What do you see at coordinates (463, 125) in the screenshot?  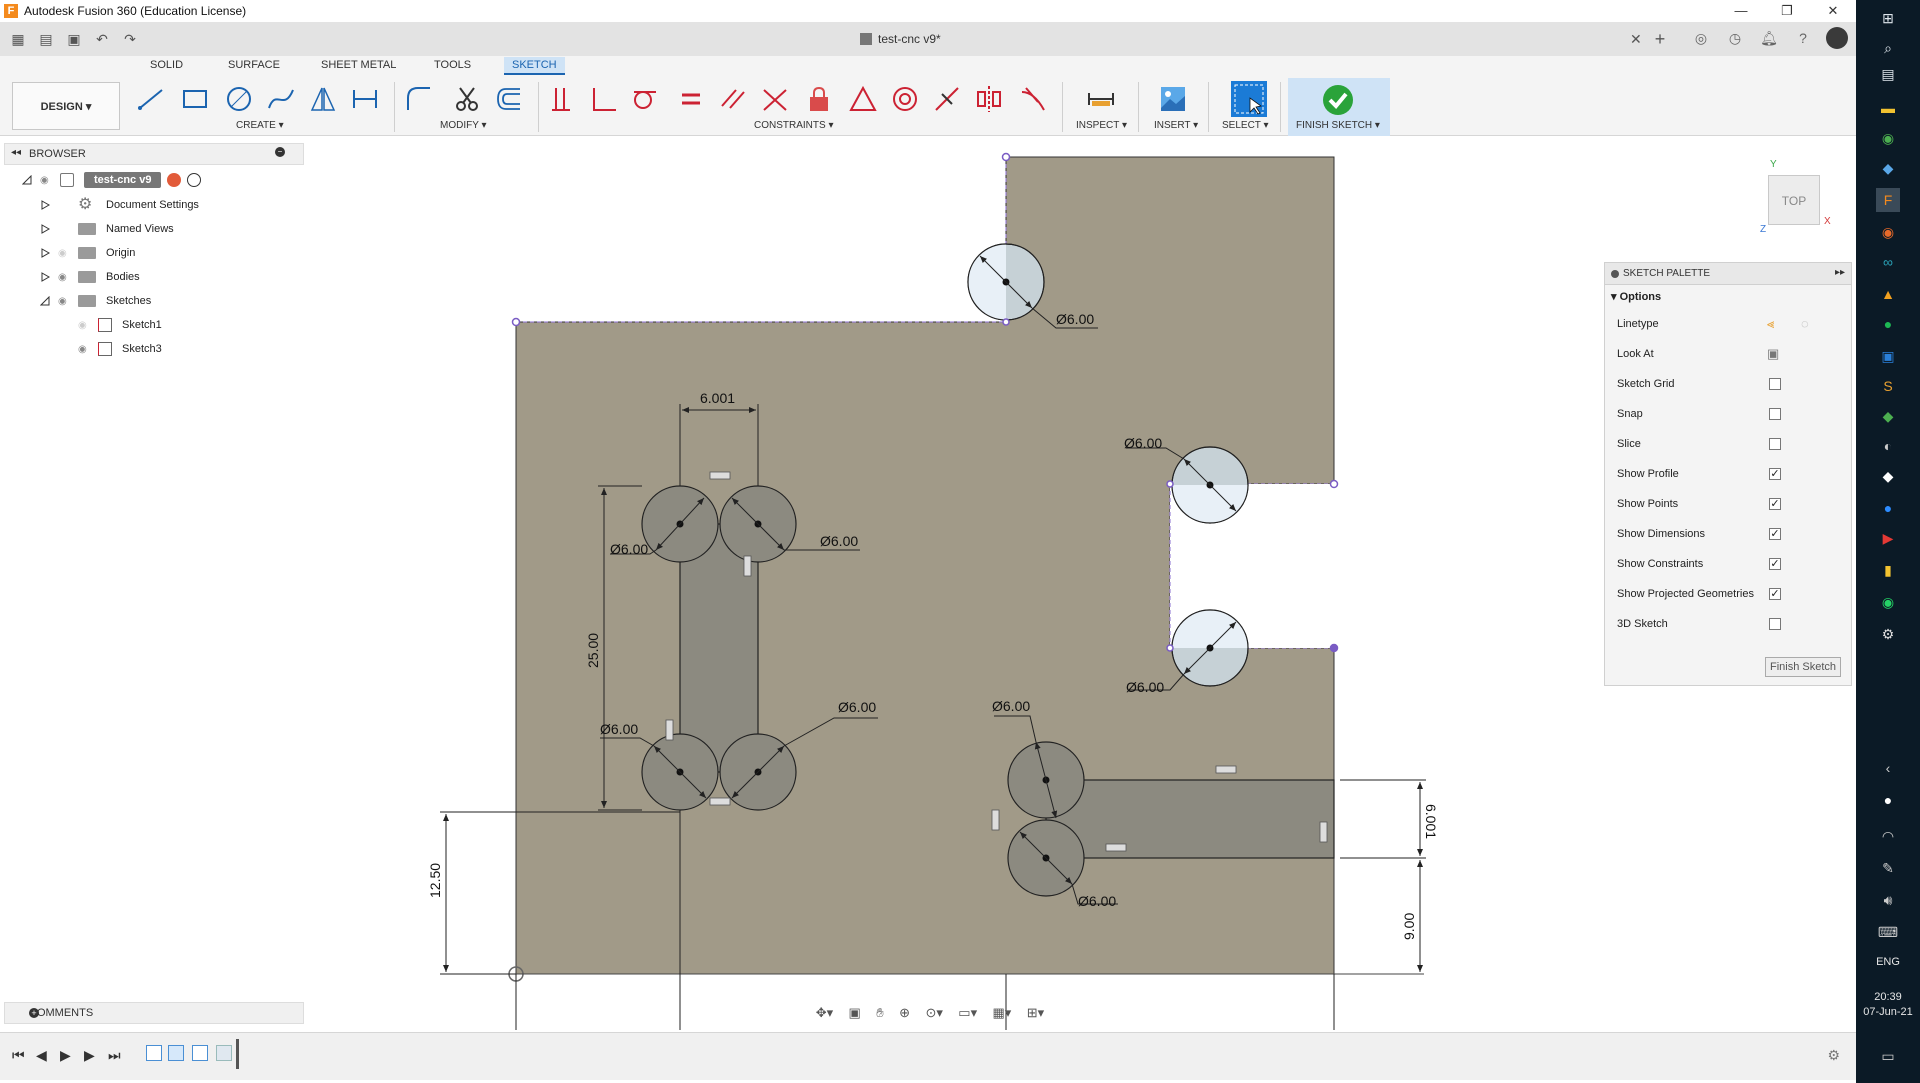 I see `modify-group-label: MODIFY ▾` at bounding box center [463, 125].